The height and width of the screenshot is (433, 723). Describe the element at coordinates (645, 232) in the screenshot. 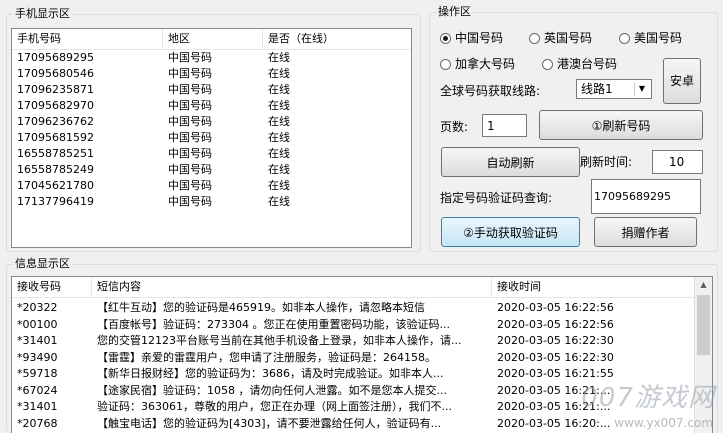

I see `donate-button: 捐赠作者` at that location.